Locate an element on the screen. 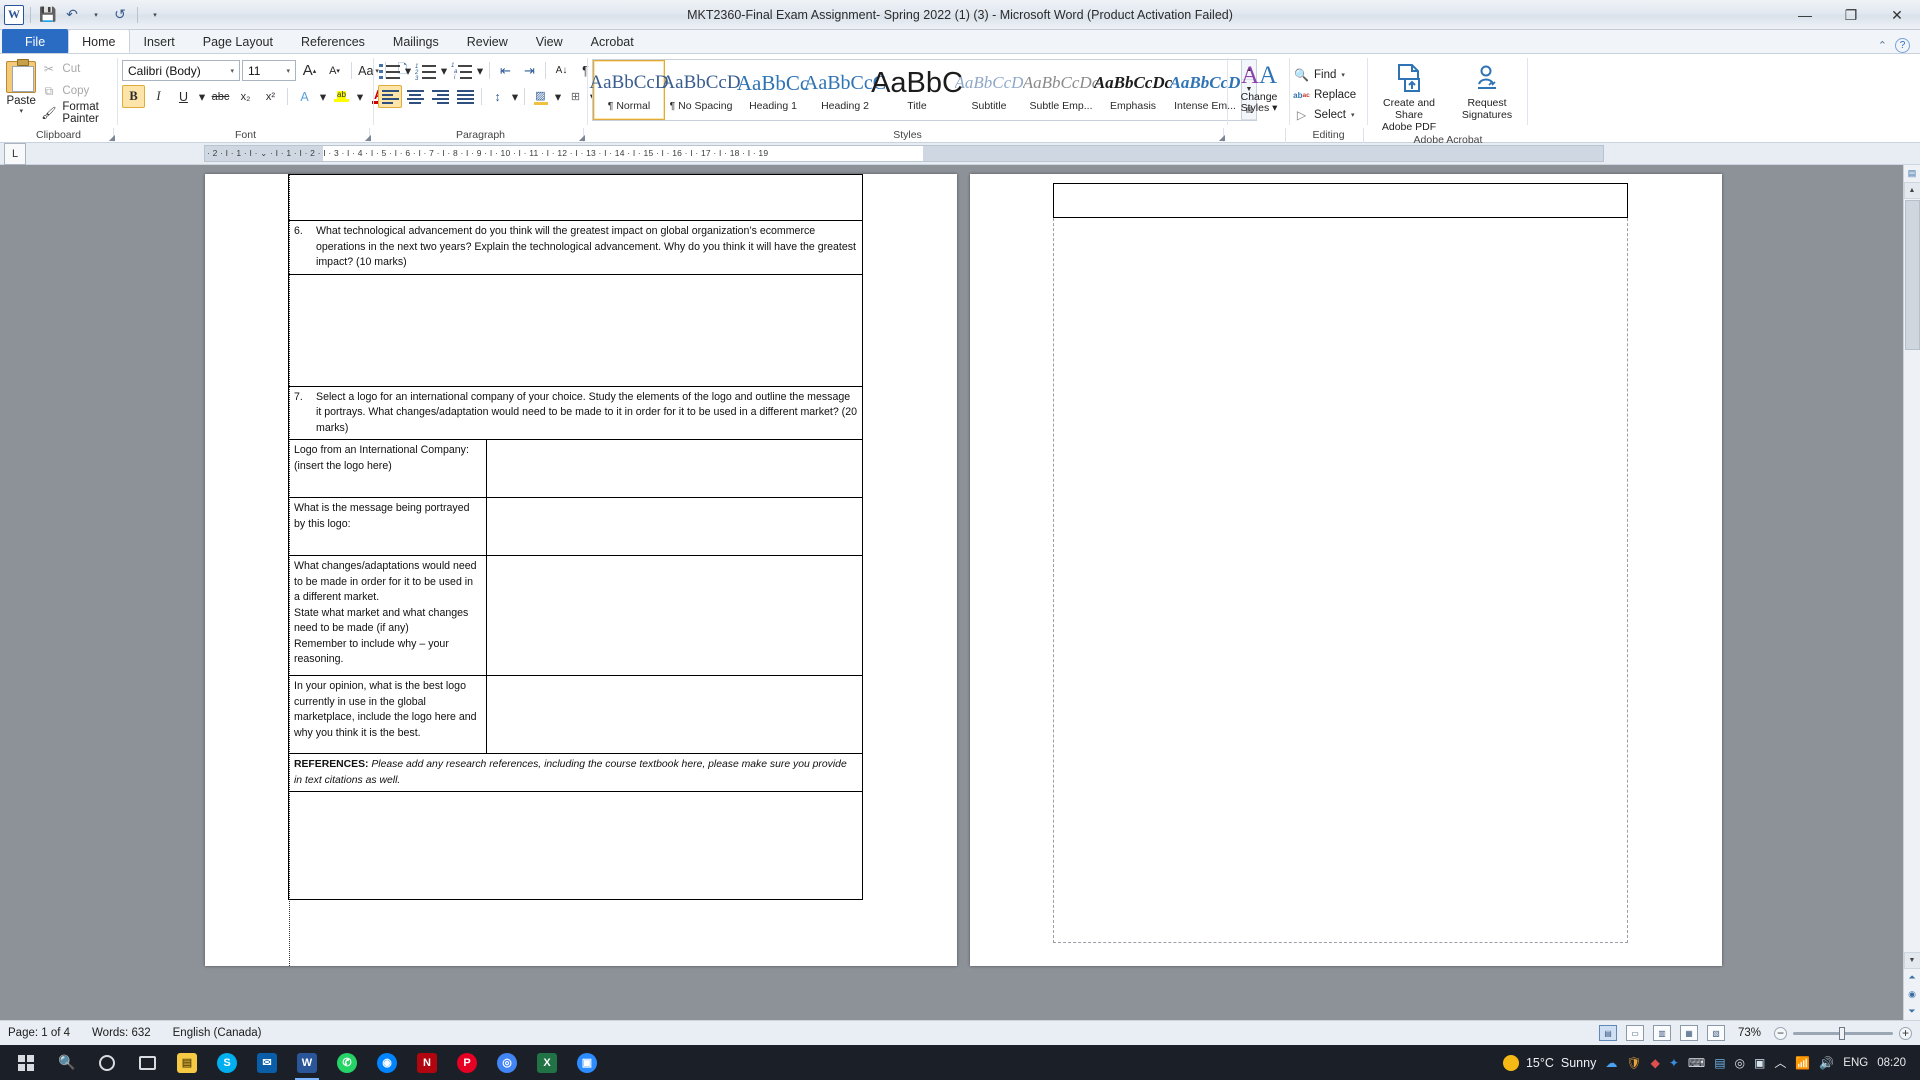 This screenshot has width=1920, height=1080. numbering-icon: 123 is located at coordinates (426, 70).